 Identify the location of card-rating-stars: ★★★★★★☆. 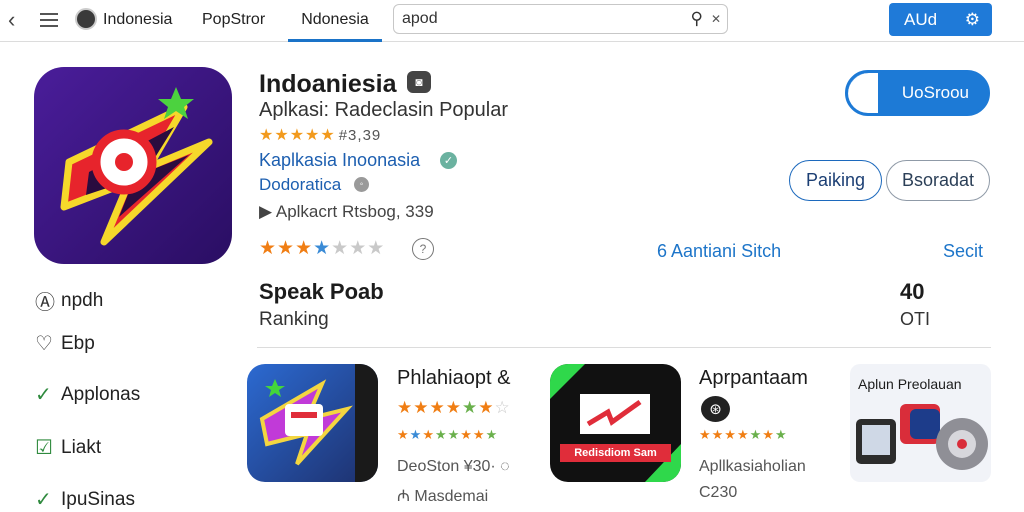
(454, 407).